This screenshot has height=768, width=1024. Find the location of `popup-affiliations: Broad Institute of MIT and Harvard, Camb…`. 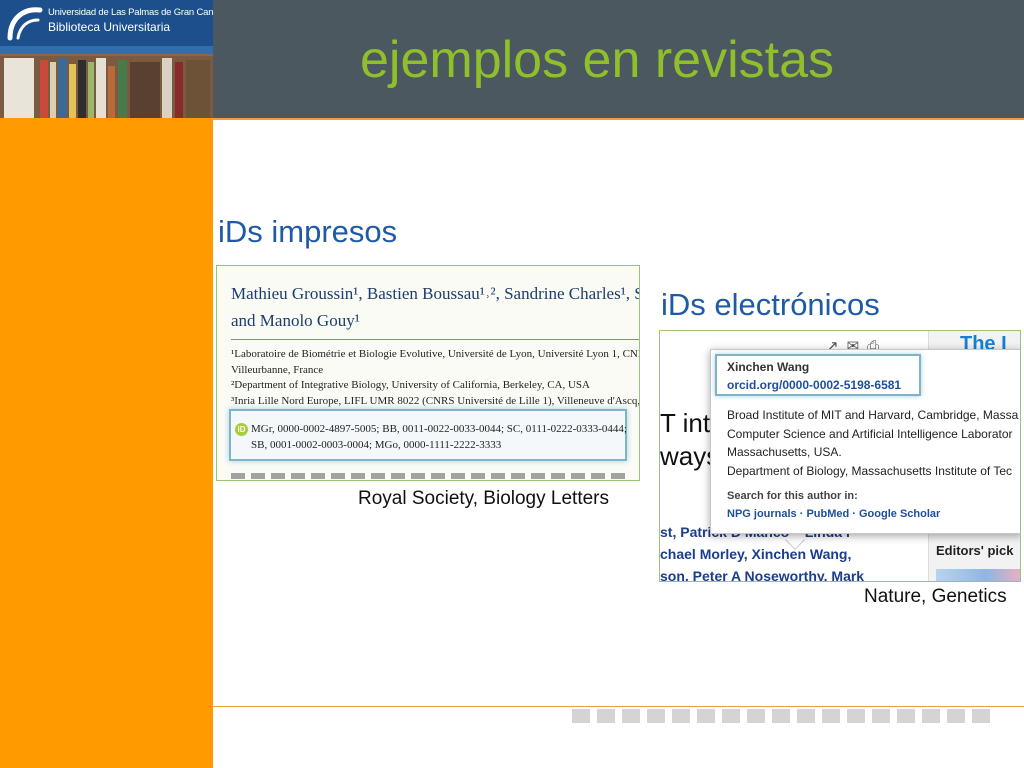

popup-affiliations: Broad Institute of MIT and Harvard, Camb… is located at coordinates (872, 443).